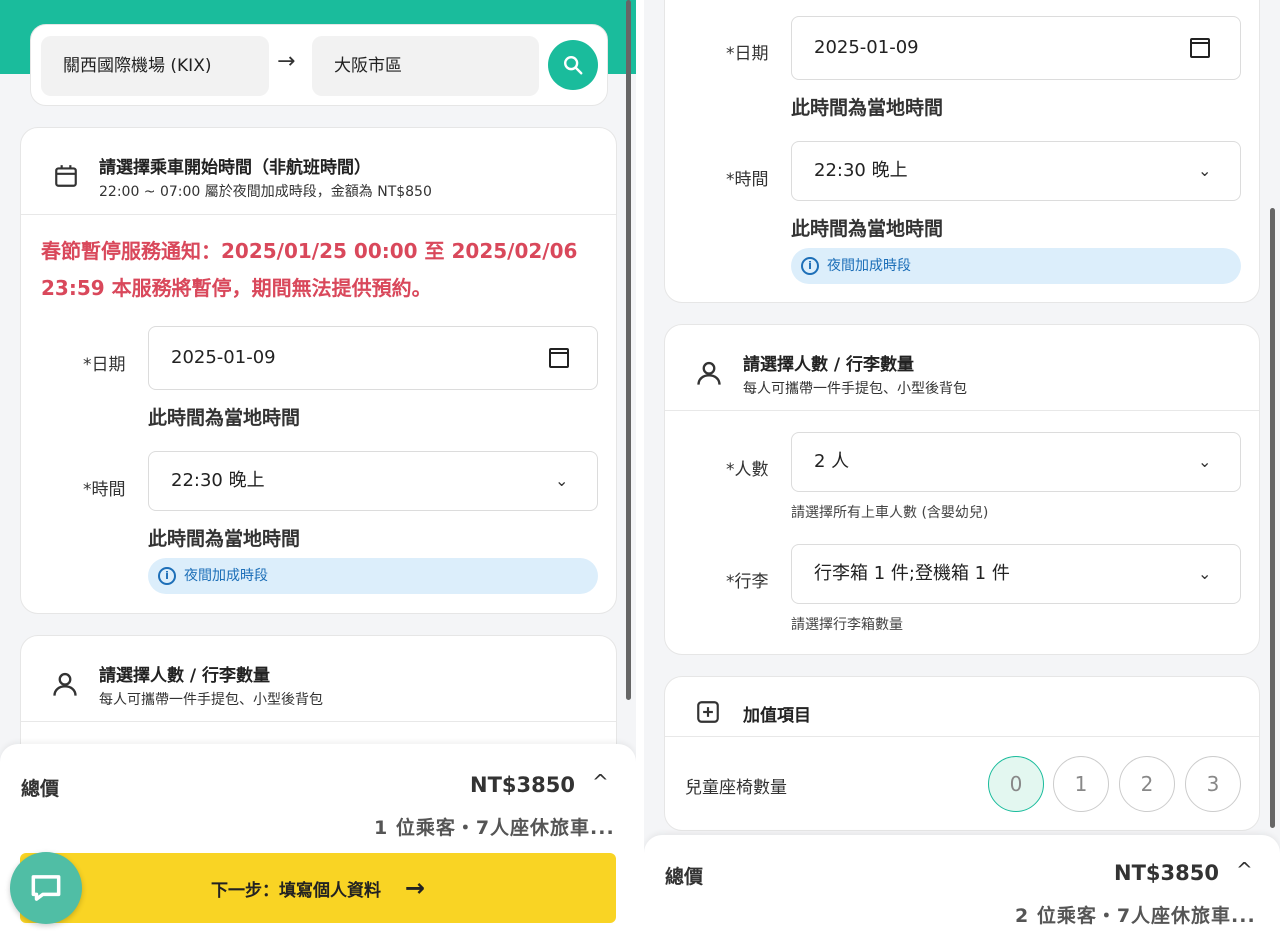  I want to click on child-seat-option-1: 1, so click(1081, 784).